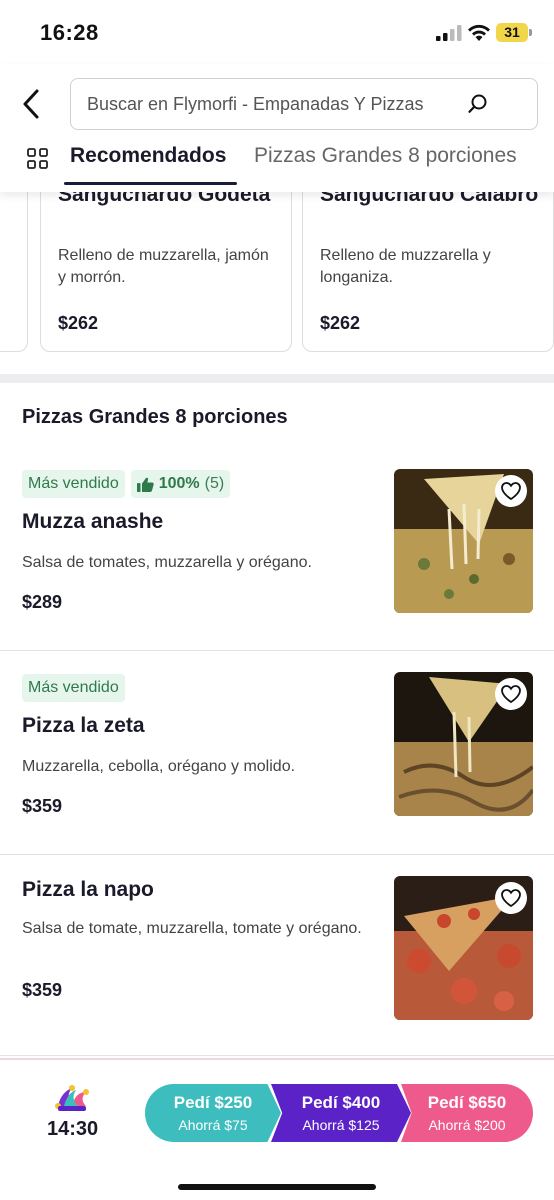  I want to click on card-title: Sanguchardo Godeta, so click(164, 199).